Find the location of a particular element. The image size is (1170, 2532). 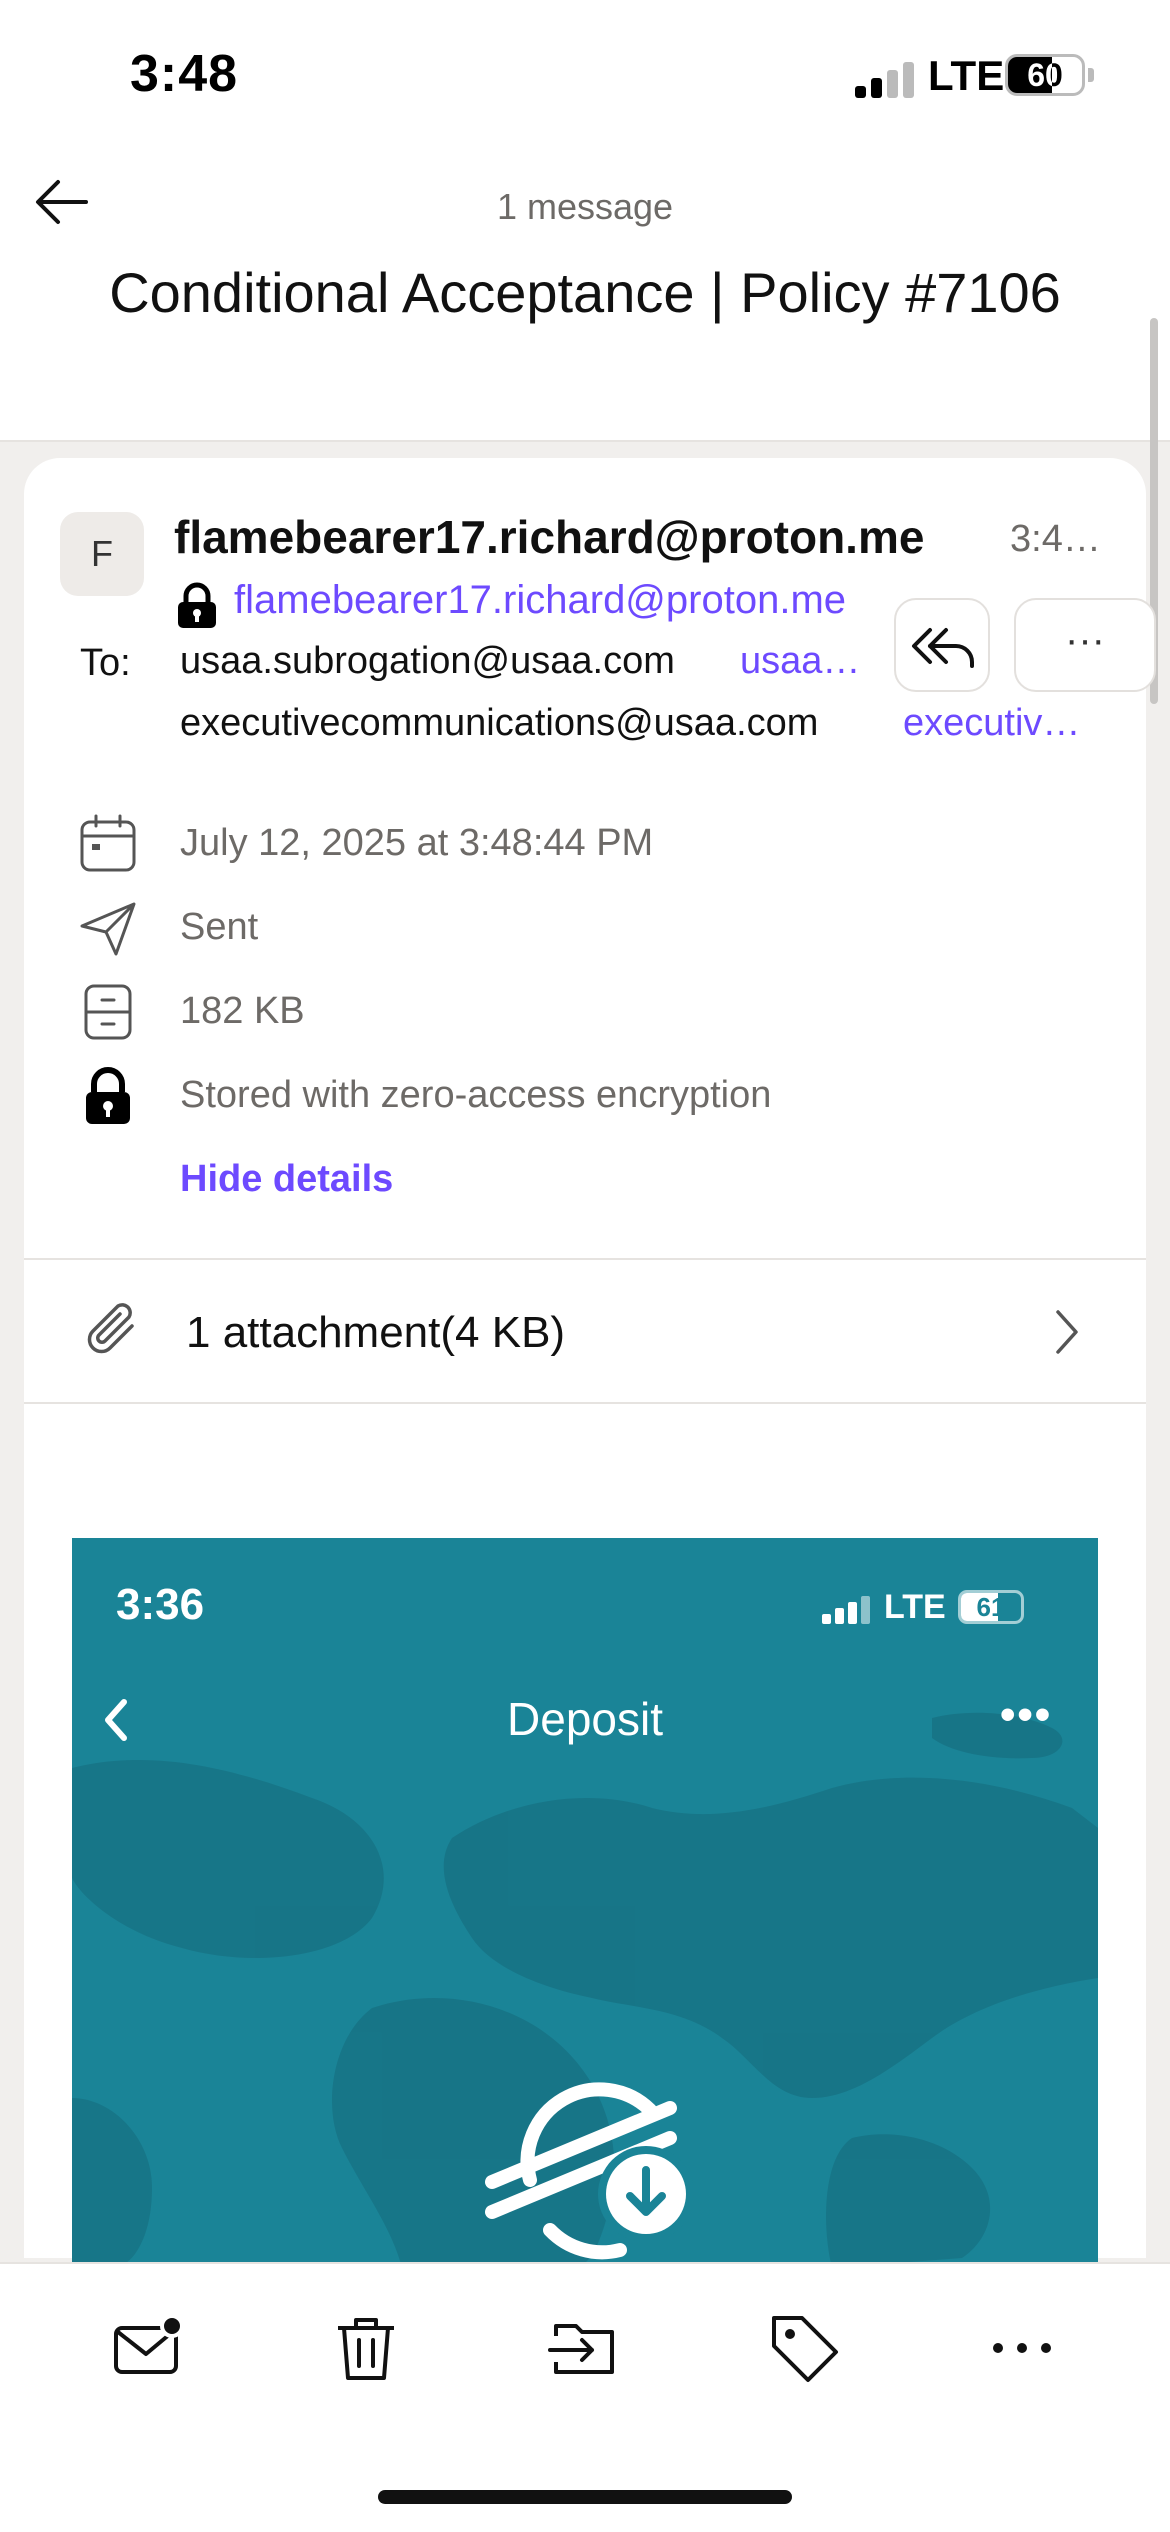

sent-date: July 12, 2025 at 3:48:44 PM is located at coordinates (417, 843).